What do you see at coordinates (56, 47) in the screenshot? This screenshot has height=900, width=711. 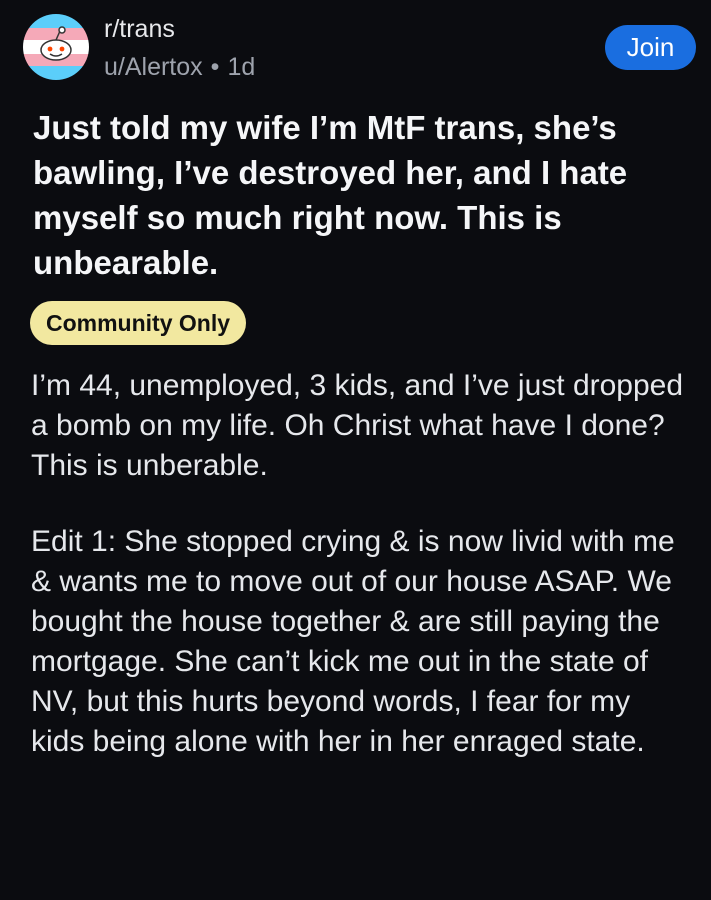 I see `subreddit-avatar-icon` at bounding box center [56, 47].